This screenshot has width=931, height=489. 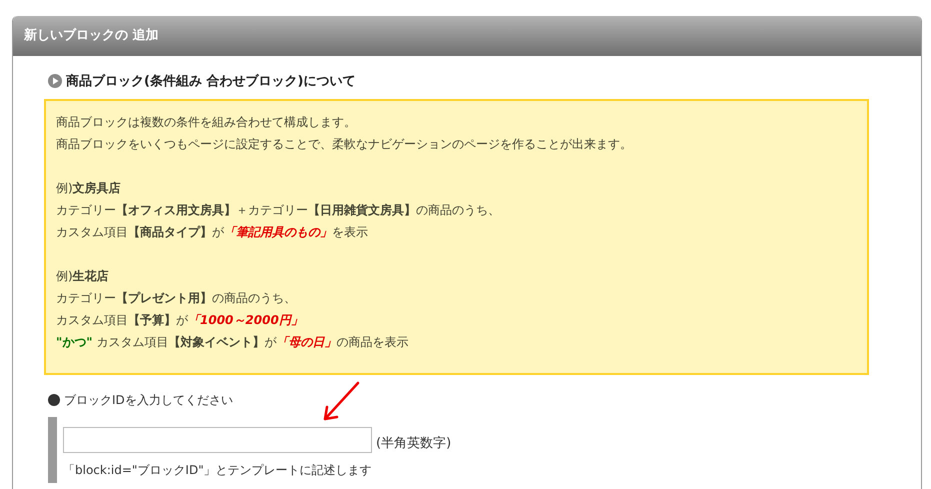 I want to click on panel-title: 新しいブロックの 追加, so click(x=467, y=36).